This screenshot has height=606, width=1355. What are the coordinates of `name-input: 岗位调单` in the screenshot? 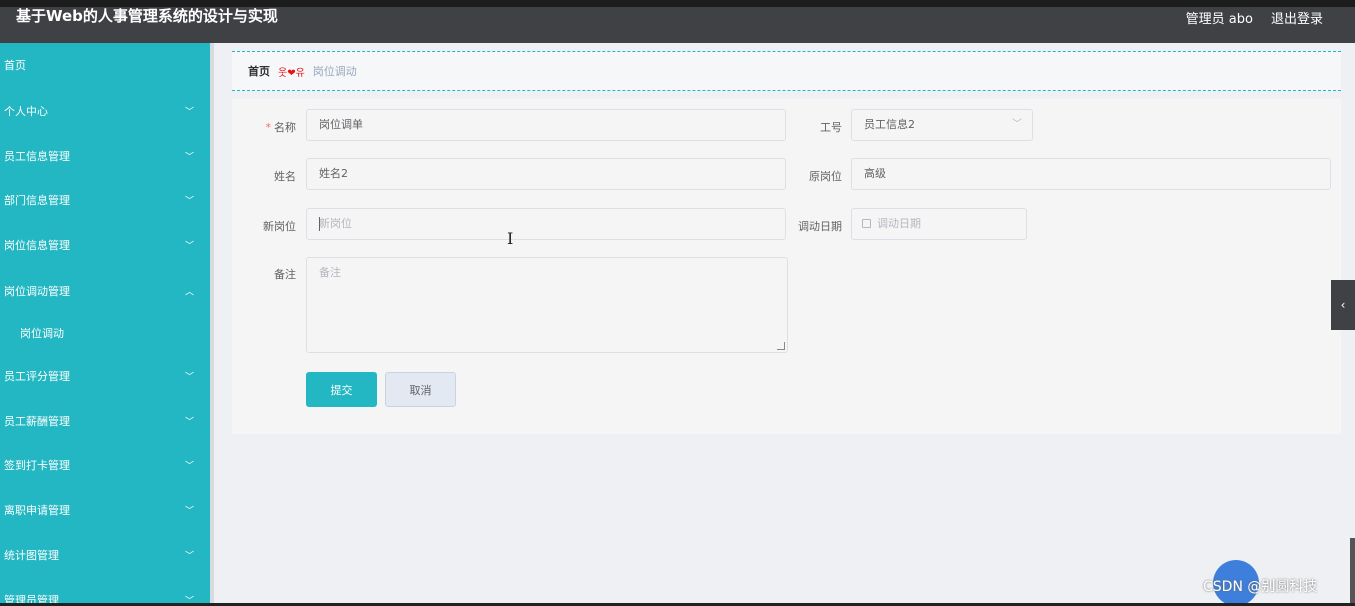 It's located at (546, 125).